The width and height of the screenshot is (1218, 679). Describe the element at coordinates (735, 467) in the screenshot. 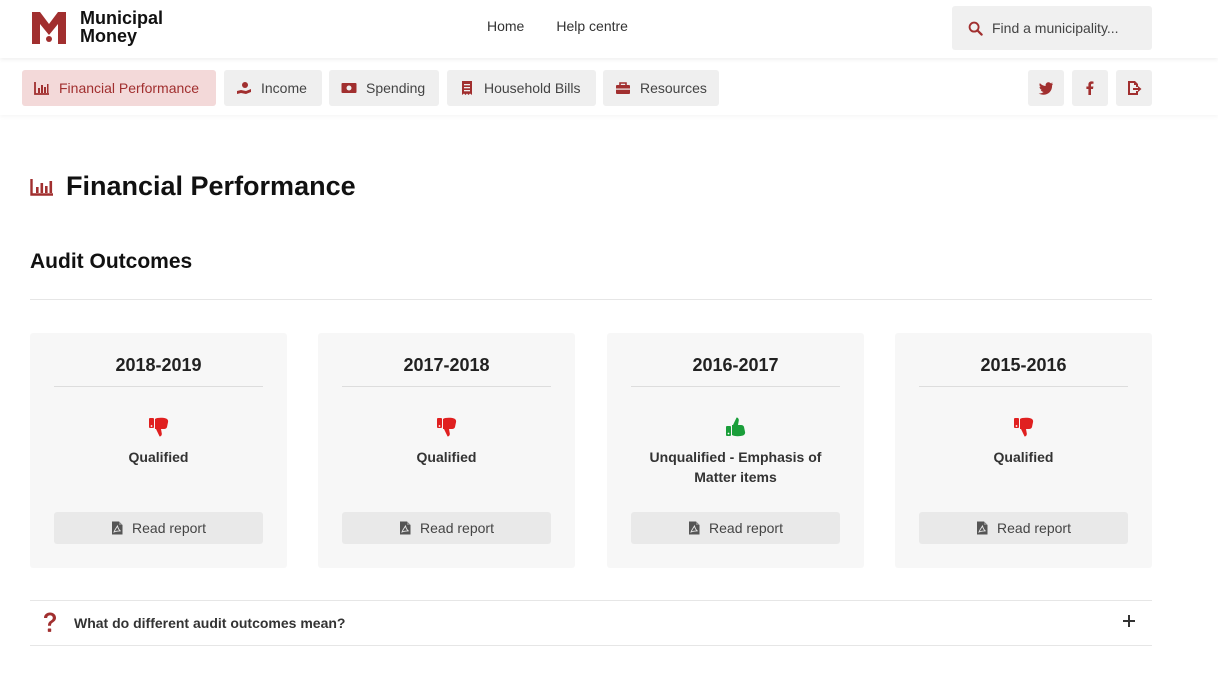

I see `audit-outcome: Unqualified - Emphasis of Matter items` at that location.